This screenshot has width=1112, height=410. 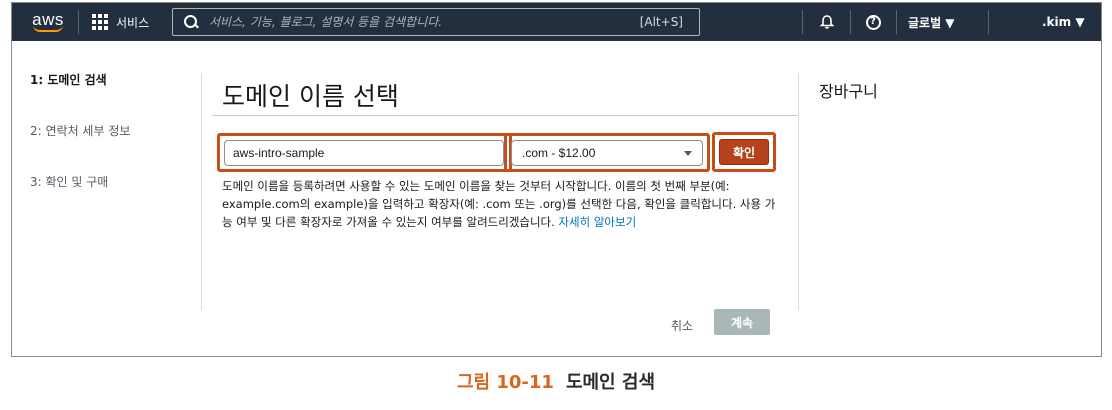 I want to click on region-selector: 글로벌 ▼, so click(x=931, y=22).